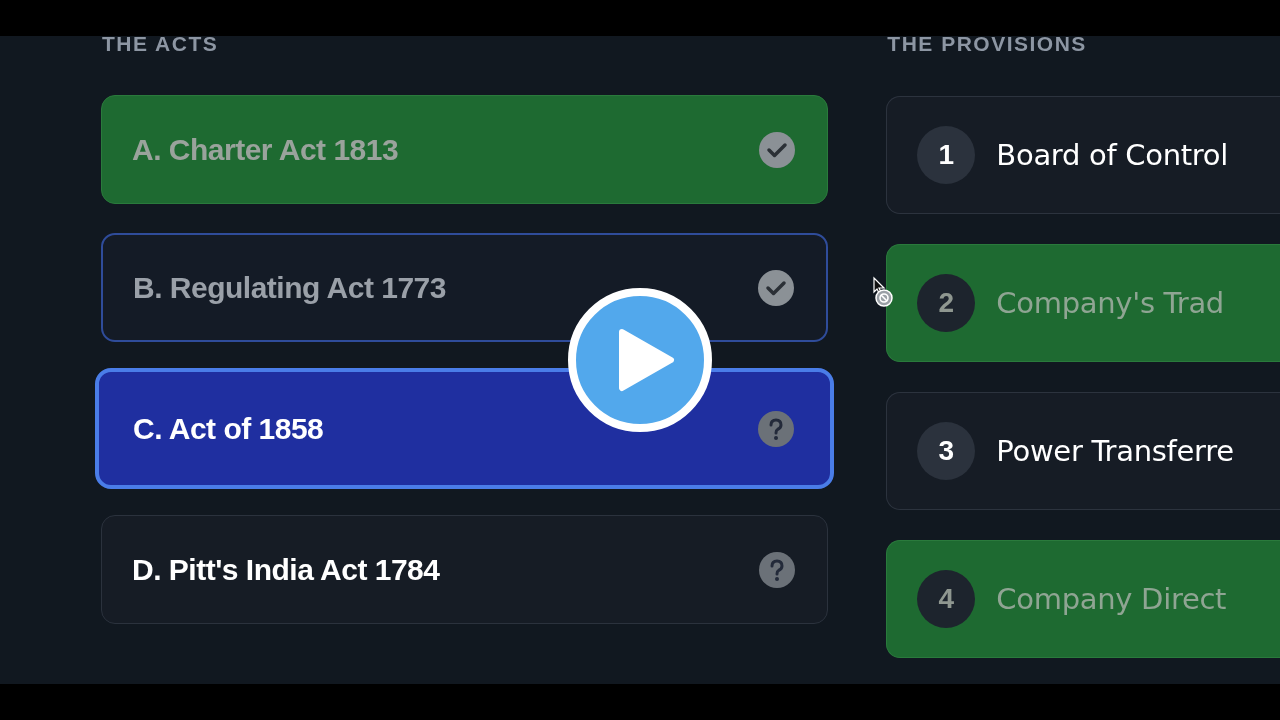 Image resolution: width=1280 pixels, height=720 pixels. I want to click on section-heading: THE PROVISIONS, so click(987, 45).